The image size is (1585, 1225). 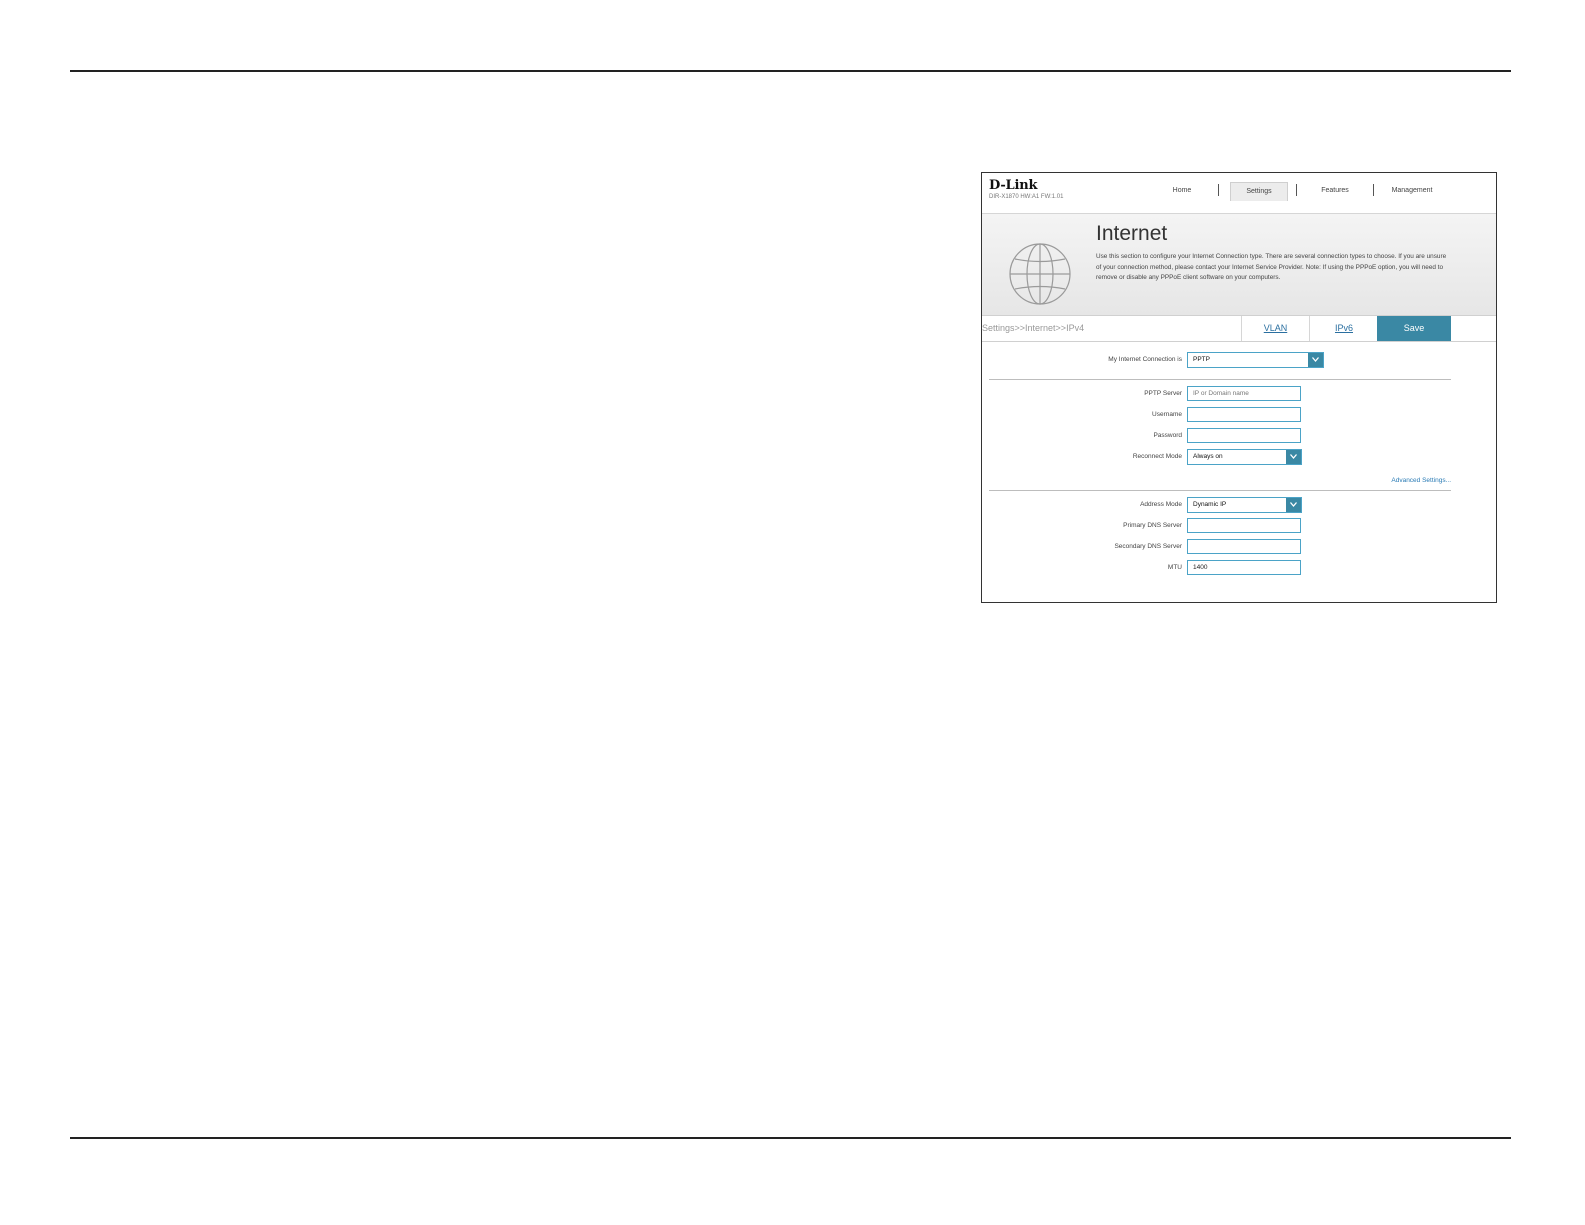 What do you see at coordinates (1244, 546) in the screenshot?
I see `secondary-dns-input` at bounding box center [1244, 546].